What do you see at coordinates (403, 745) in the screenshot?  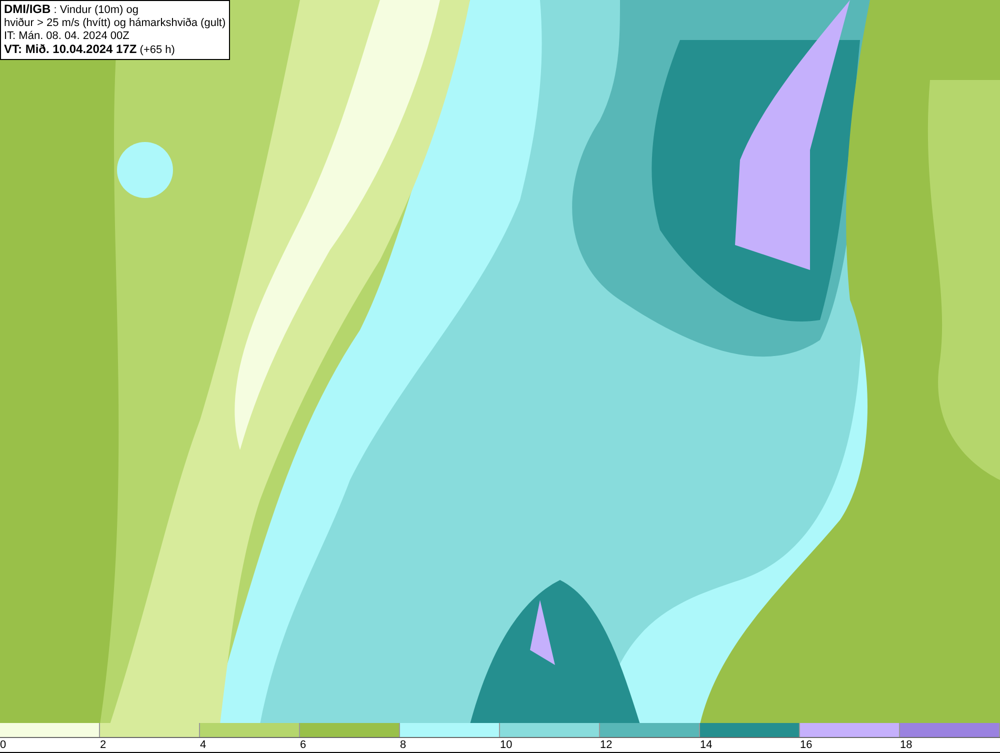 I see `legend-label: 8` at bounding box center [403, 745].